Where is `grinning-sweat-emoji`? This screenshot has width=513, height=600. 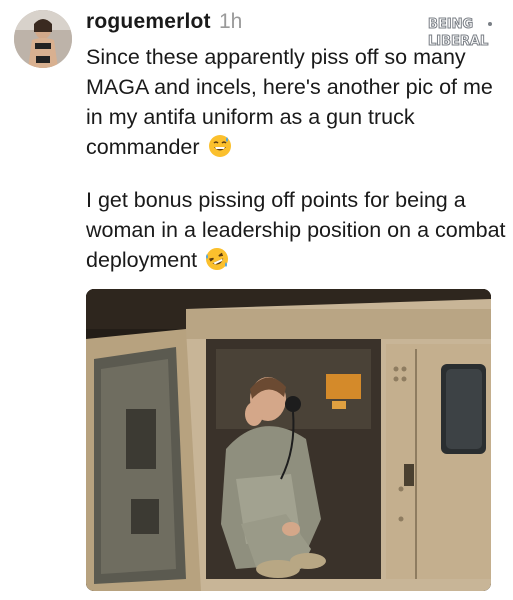 grinning-sweat-emoji is located at coordinates (220, 146).